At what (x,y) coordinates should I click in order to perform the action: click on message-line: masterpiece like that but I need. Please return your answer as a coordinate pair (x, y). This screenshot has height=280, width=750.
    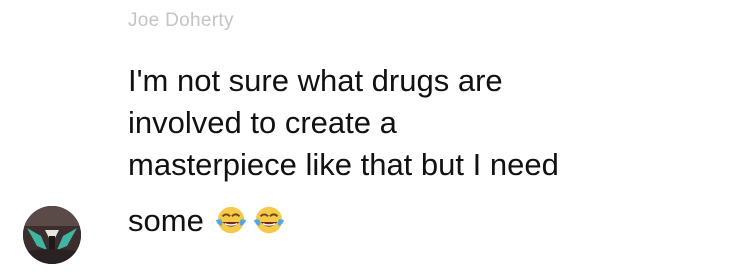
    Looking at the image, I should click on (343, 164).